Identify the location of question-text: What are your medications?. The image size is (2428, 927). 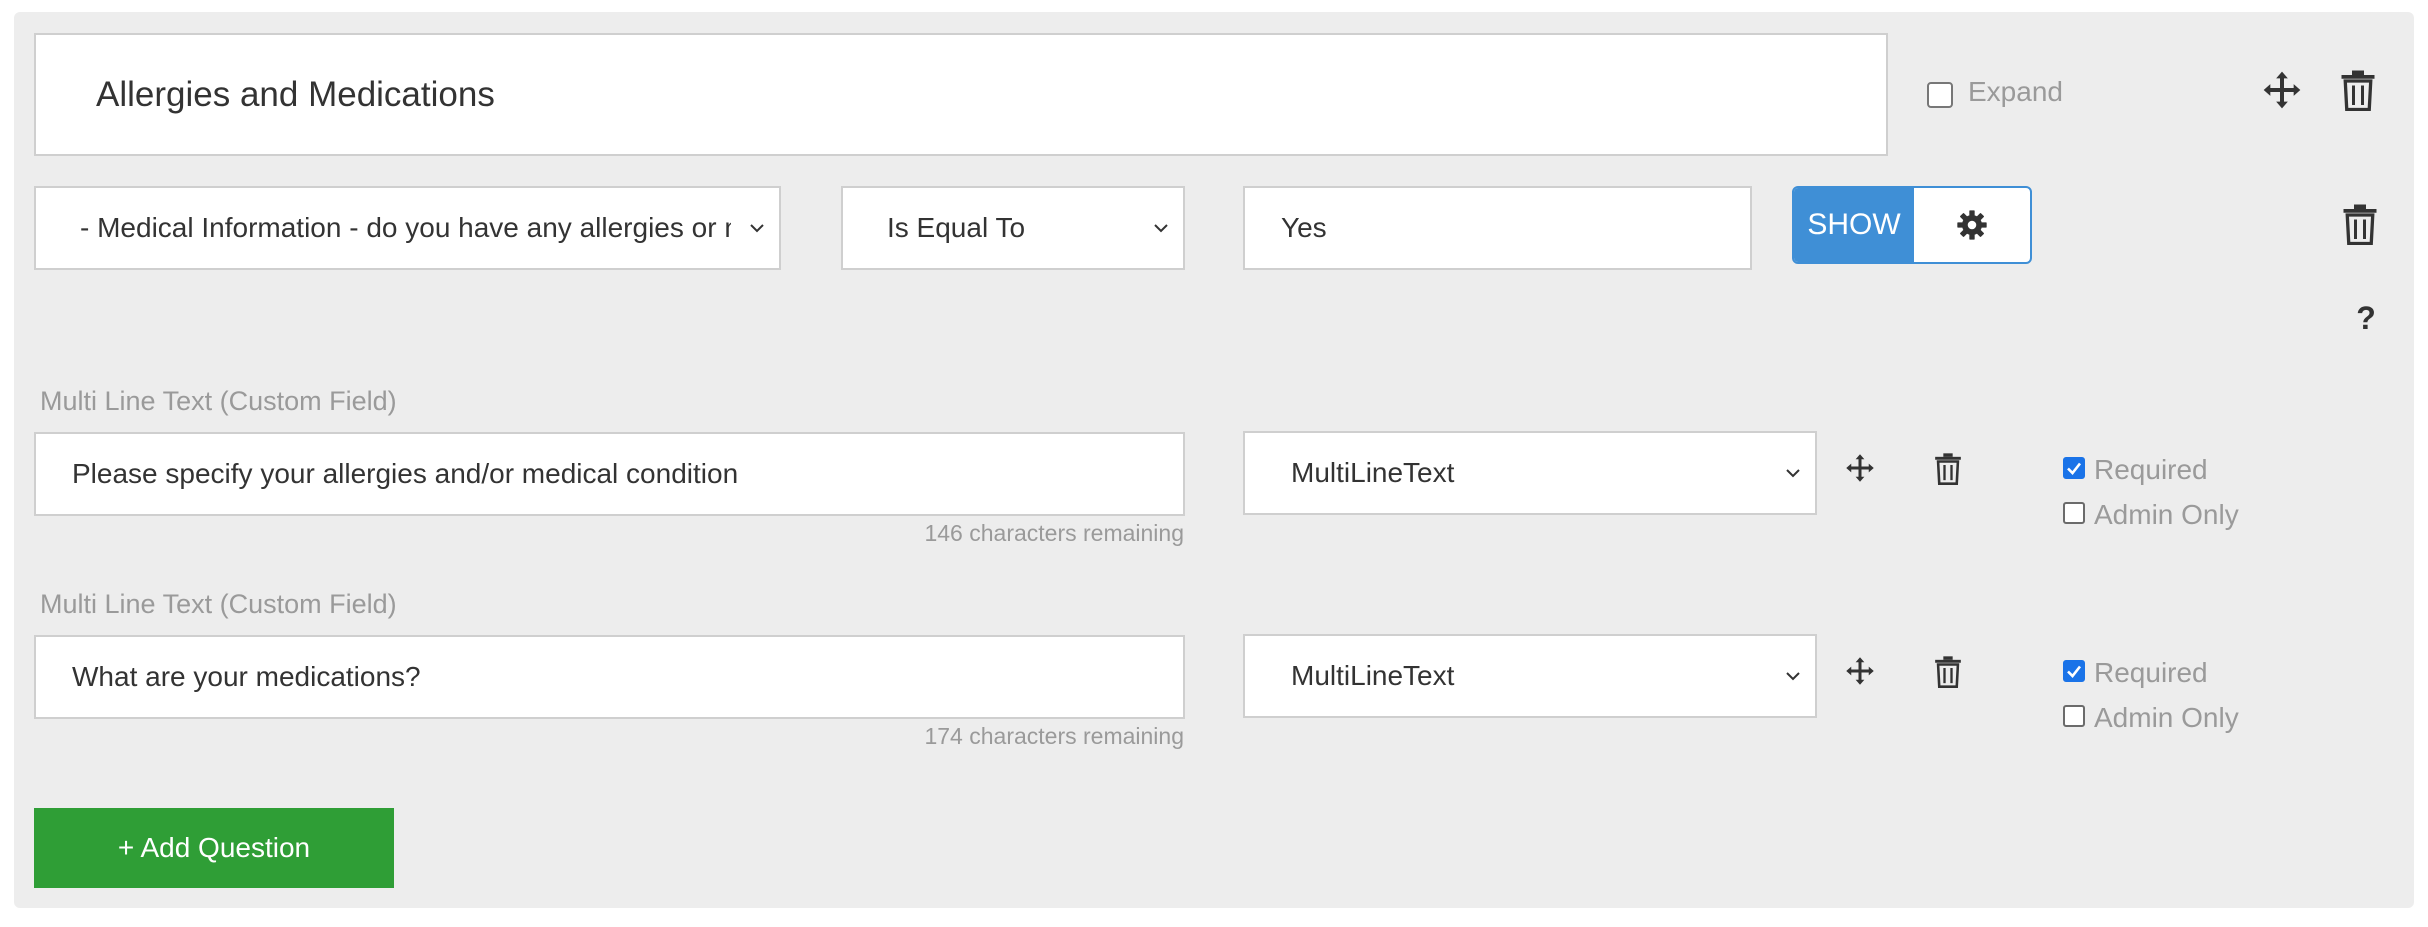
(246, 676).